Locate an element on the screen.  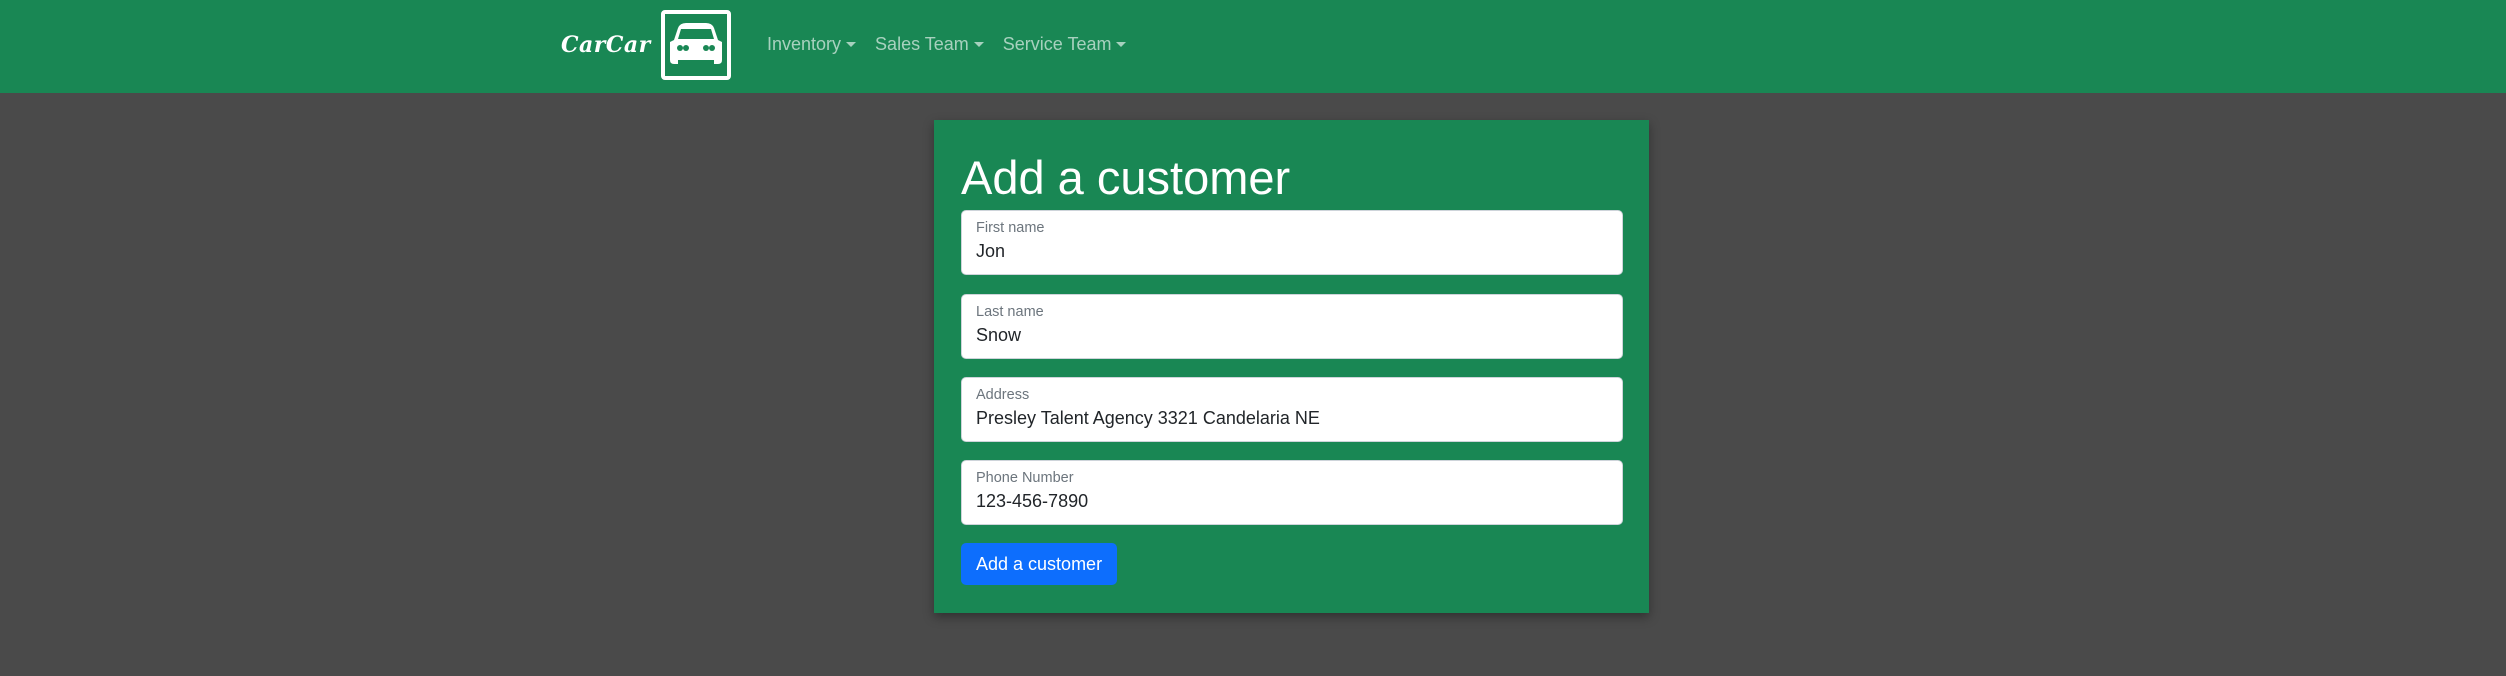
brand-link: CarCar is located at coordinates (646, 45).